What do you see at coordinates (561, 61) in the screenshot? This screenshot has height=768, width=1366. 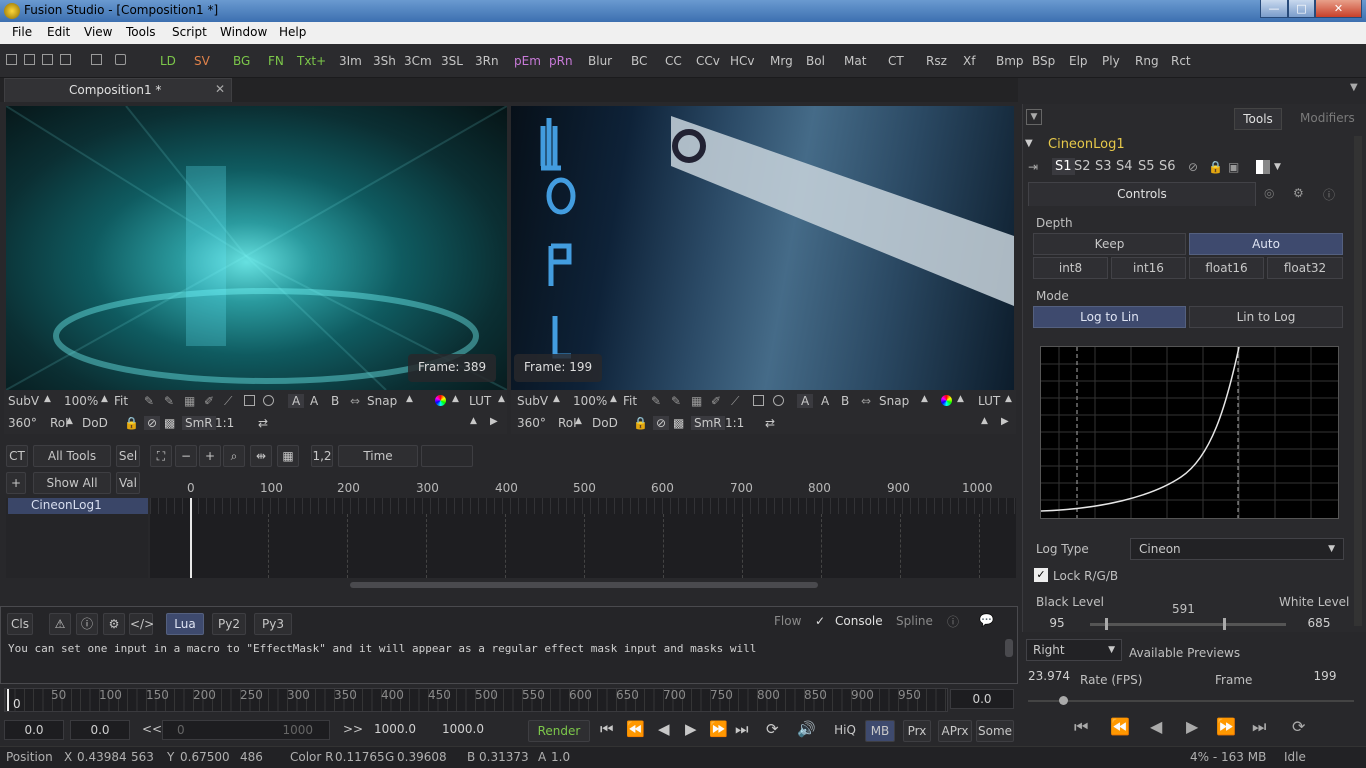 I see `tool-prn-button: pRn` at bounding box center [561, 61].